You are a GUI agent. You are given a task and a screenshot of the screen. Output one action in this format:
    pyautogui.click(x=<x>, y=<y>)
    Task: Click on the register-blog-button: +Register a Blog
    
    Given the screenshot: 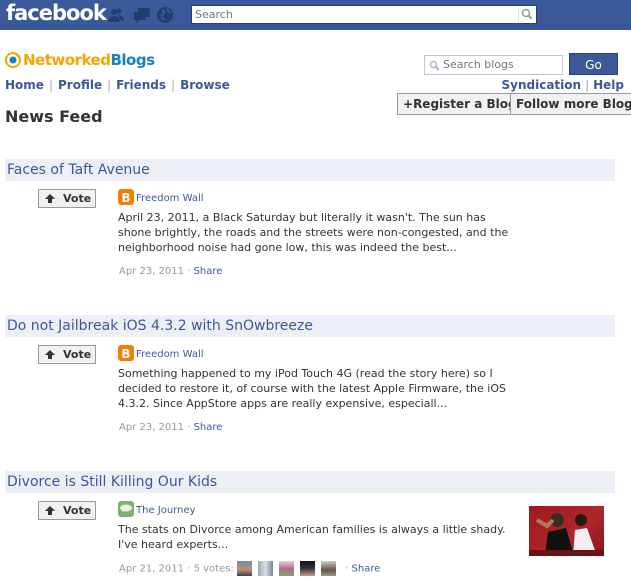 What is the action you would take?
    pyautogui.click(x=460, y=104)
    